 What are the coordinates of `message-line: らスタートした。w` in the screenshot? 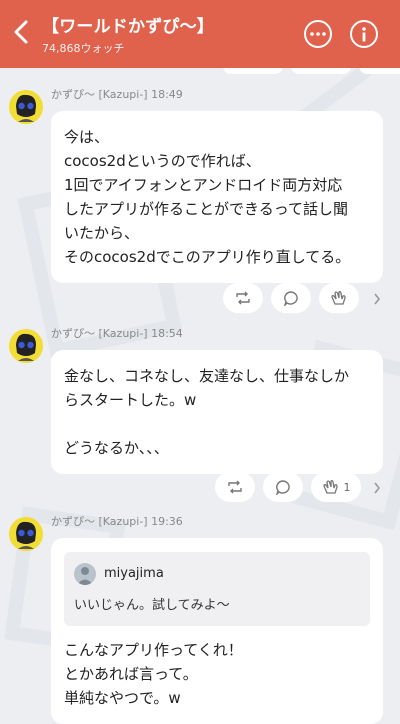 It's located at (130, 400).